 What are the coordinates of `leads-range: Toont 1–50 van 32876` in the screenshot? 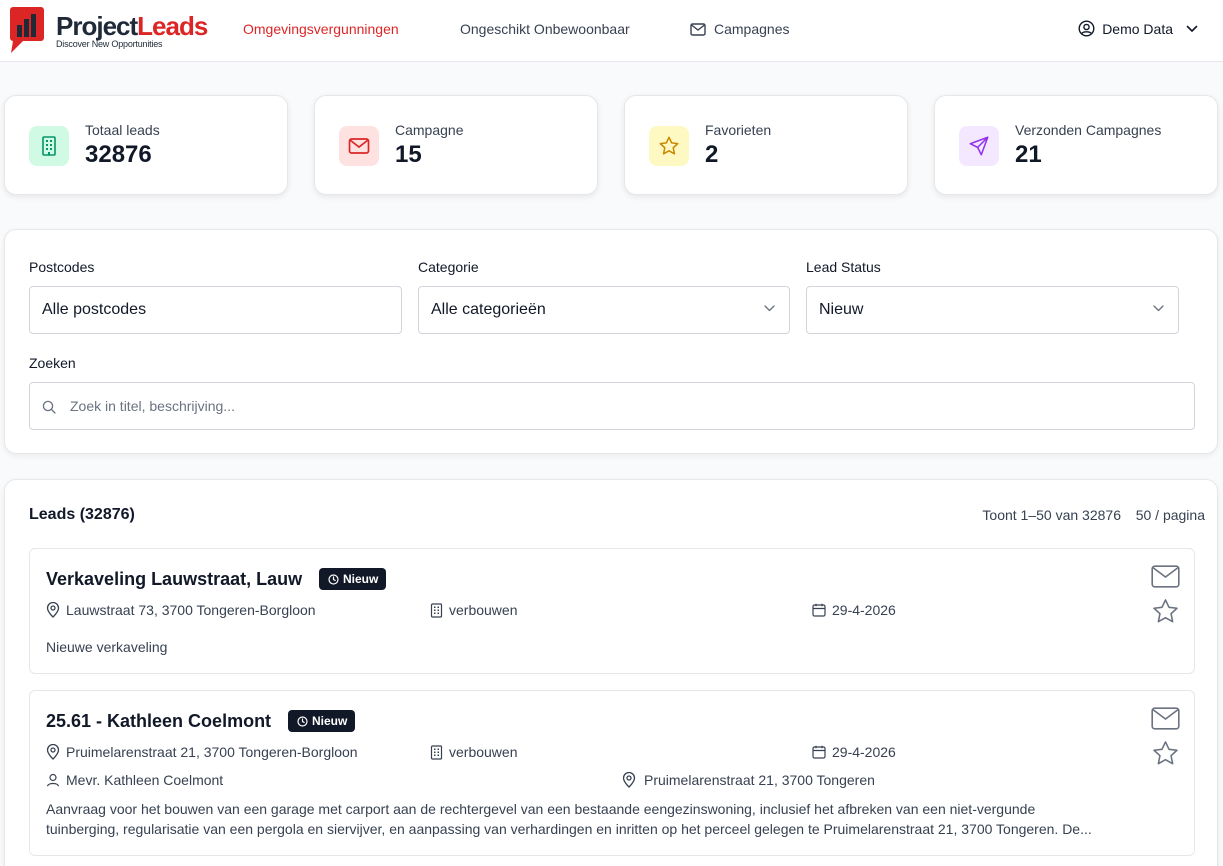 It's located at (1051, 515).